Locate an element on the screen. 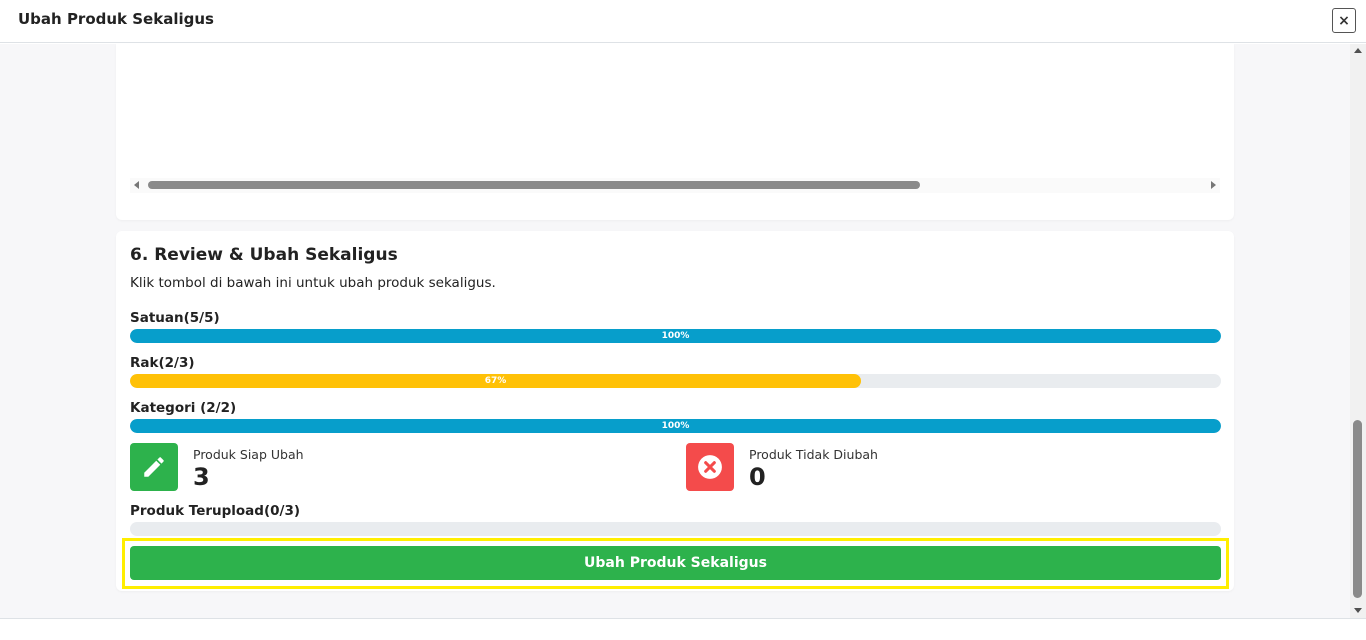 The width and height of the screenshot is (1366, 640). modal-header: Ubah Produk Sekaligus × is located at coordinates (683, 21).